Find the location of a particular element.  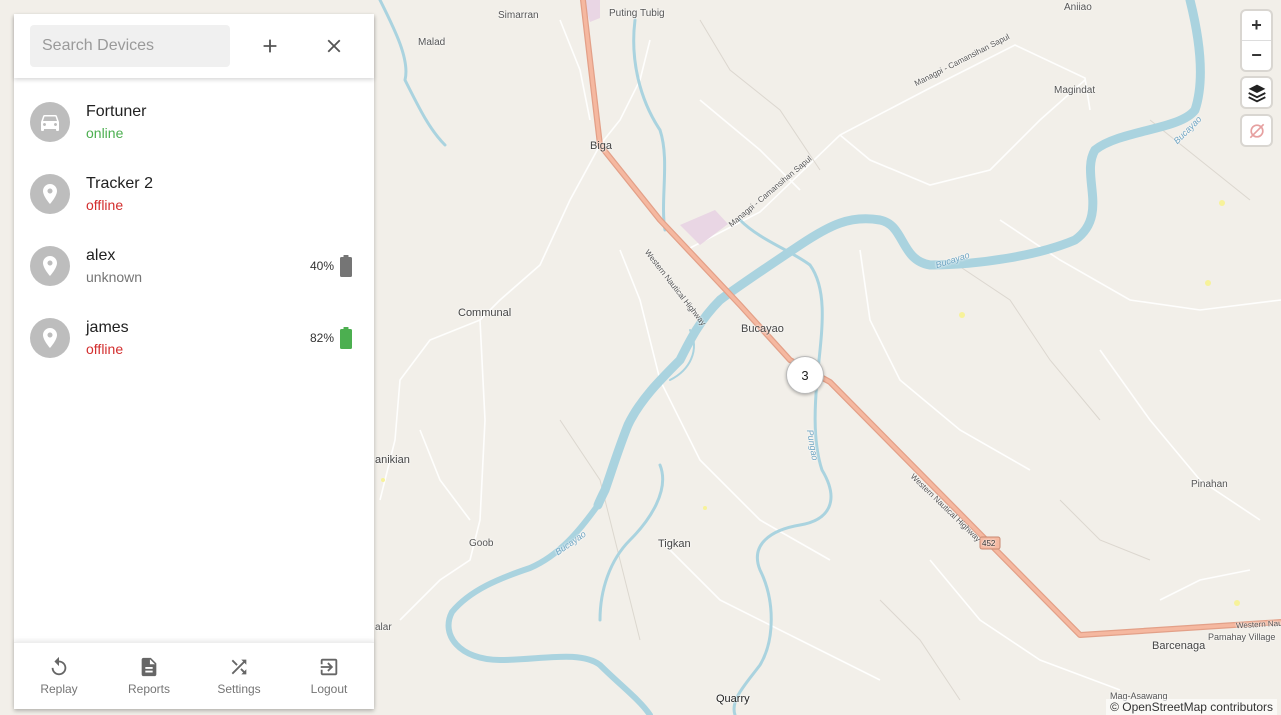

device-name: Fortuner is located at coordinates (116, 111).